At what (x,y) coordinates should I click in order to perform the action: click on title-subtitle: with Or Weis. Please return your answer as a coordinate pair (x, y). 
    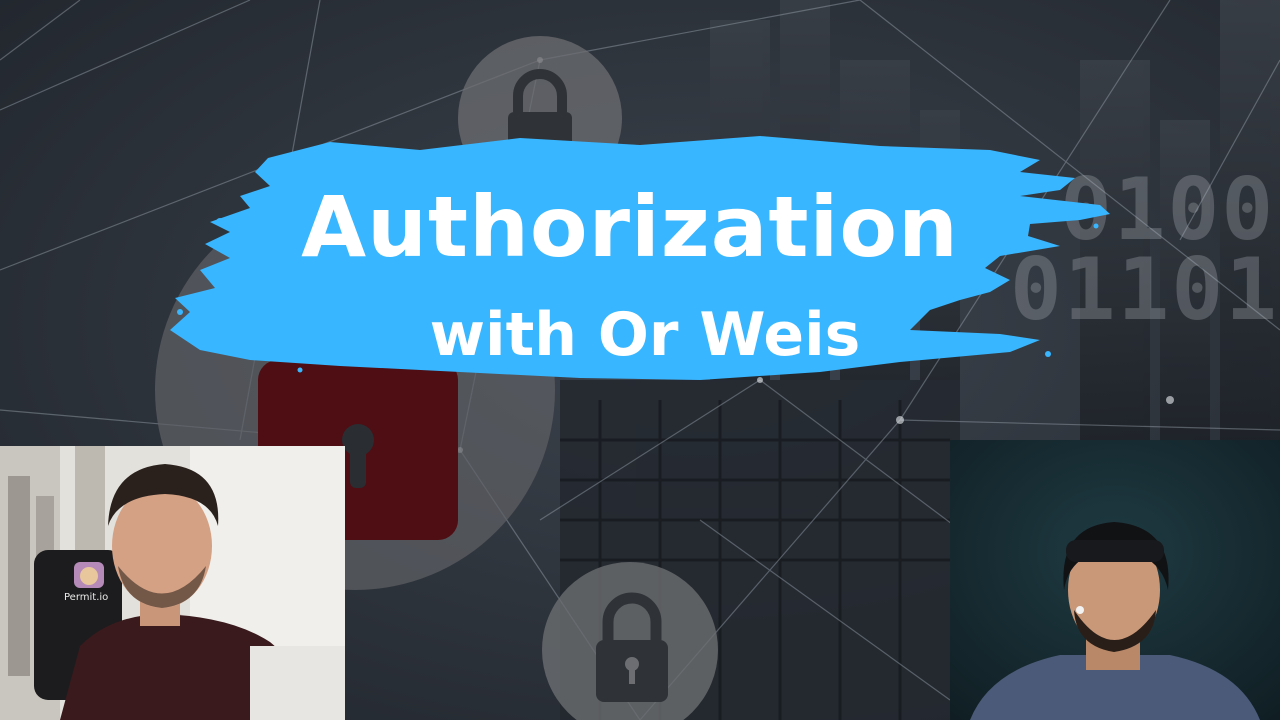
    Looking at the image, I should click on (645, 335).